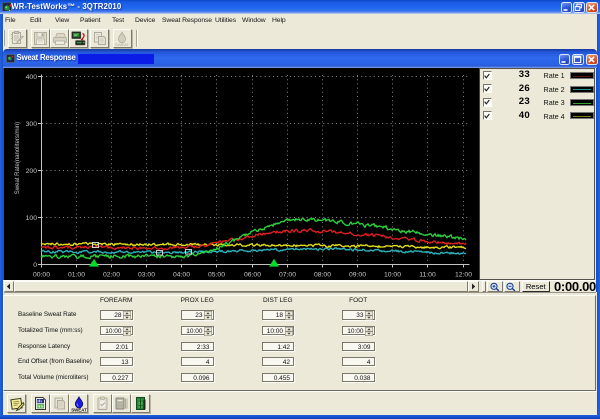  I want to click on svg-text: 12:00, so click(463, 275).